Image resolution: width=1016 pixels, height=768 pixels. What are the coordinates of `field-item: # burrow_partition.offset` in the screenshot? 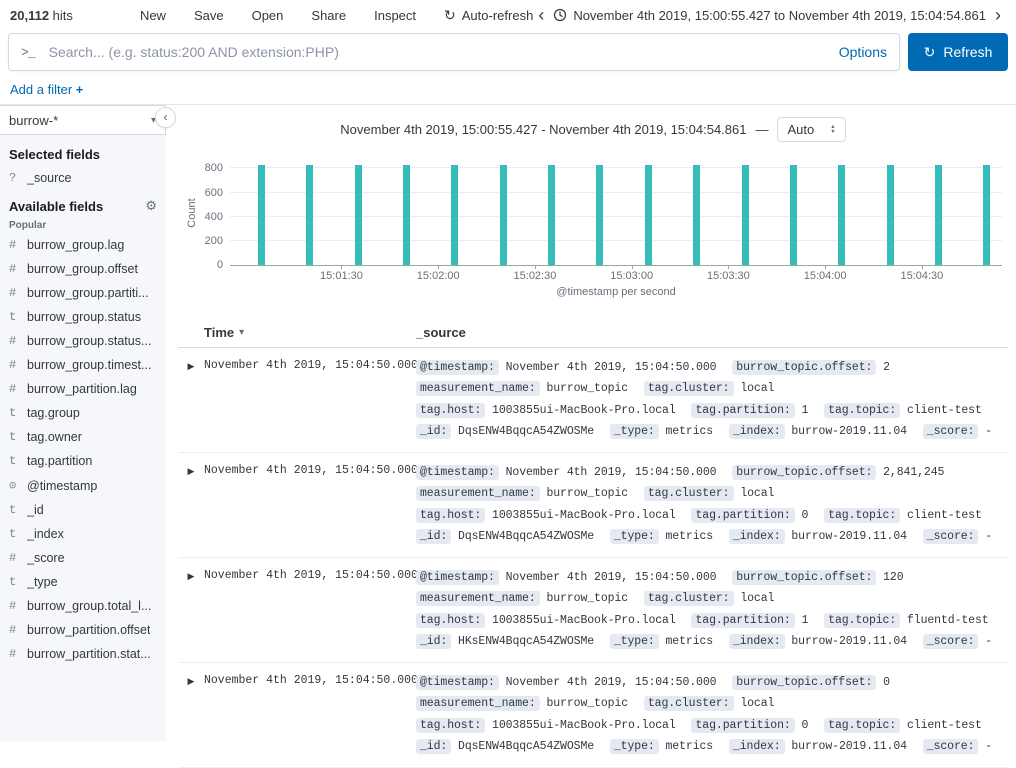 It's located at (83, 630).